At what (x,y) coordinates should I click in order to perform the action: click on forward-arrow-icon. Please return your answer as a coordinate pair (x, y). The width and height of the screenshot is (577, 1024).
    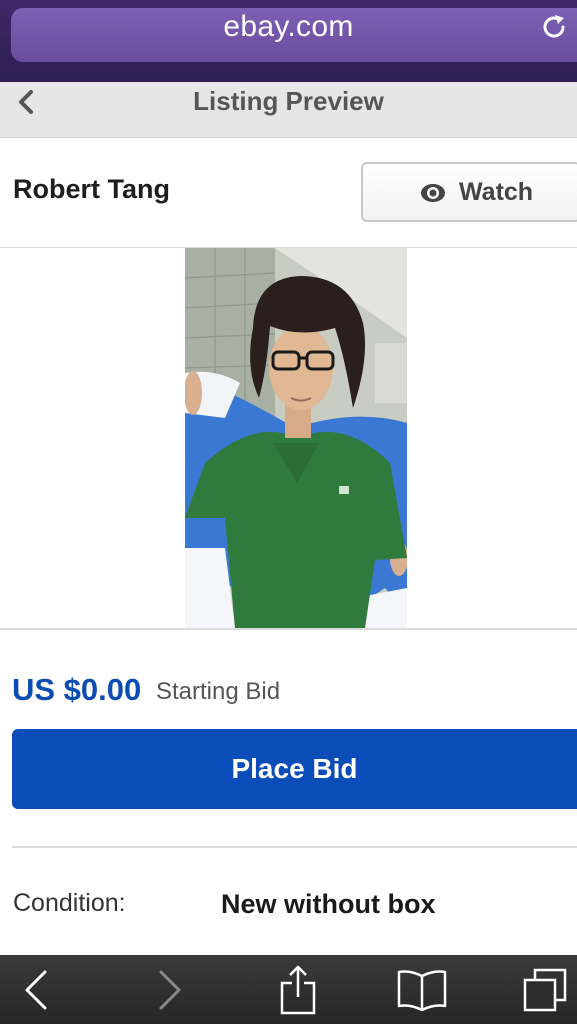
    Looking at the image, I should click on (170, 989).